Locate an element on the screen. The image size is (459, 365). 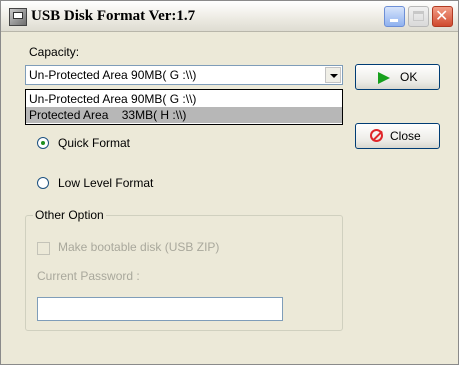
current-password-label: Current Password : is located at coordinates (88, 276).